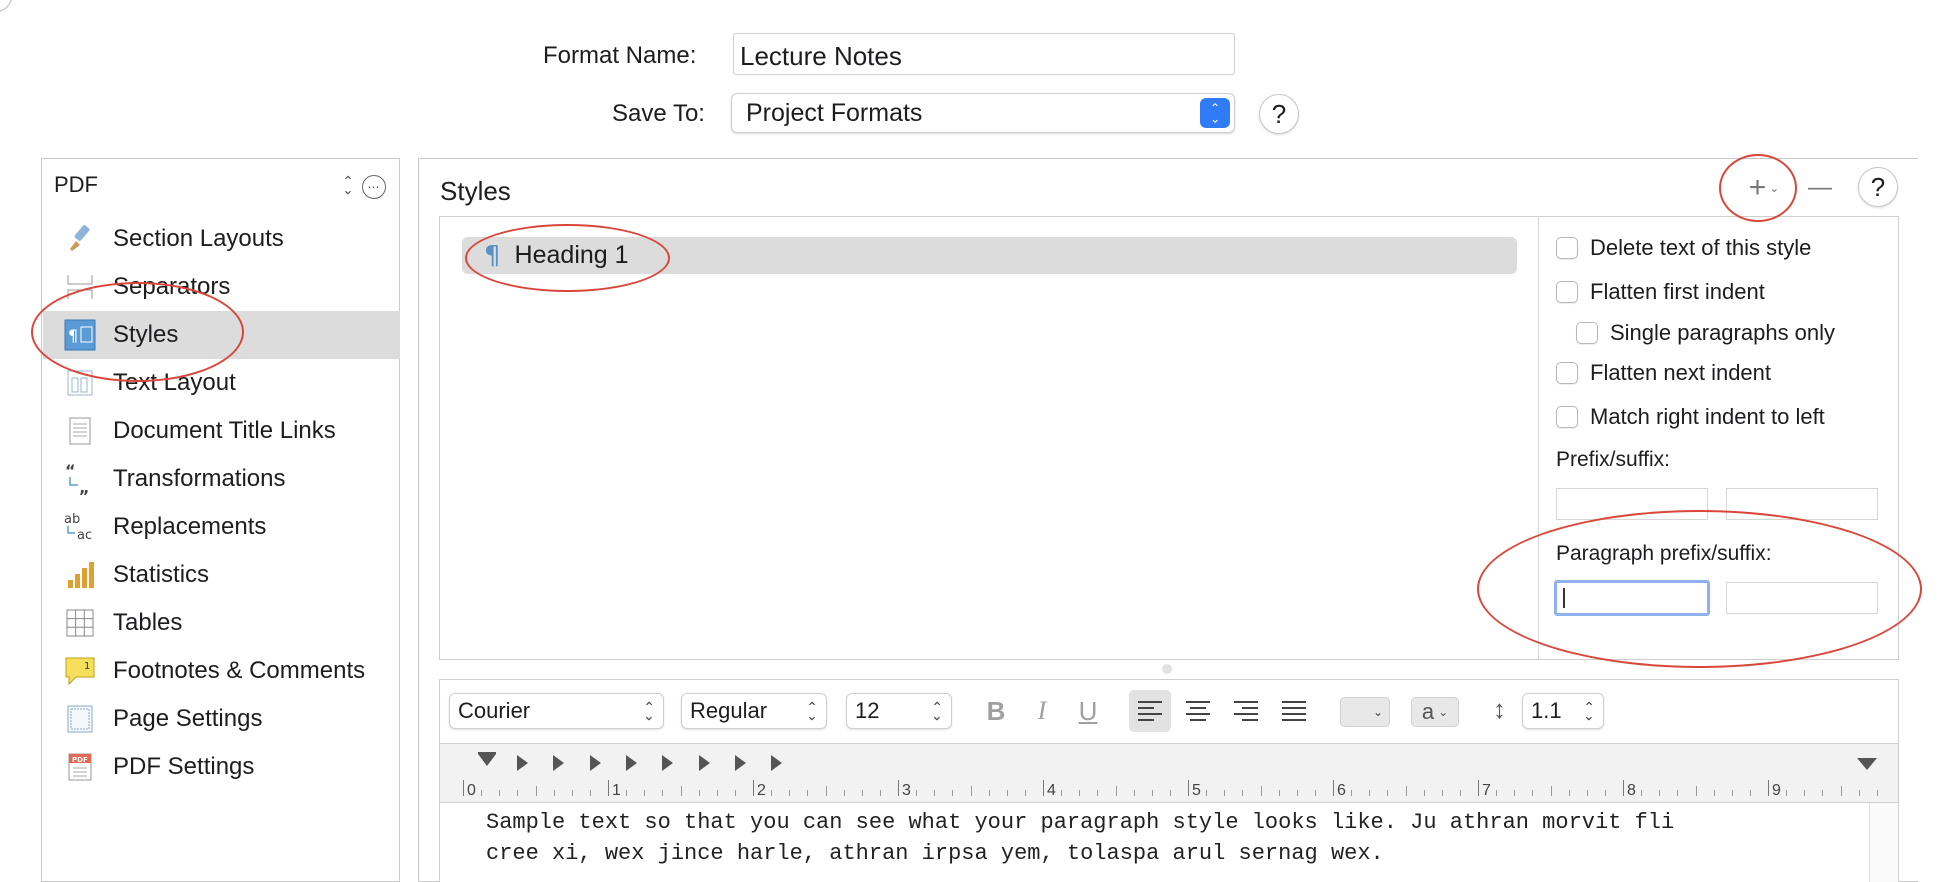 The height and width of the screenshot is (882, 1948). What do you see at coordinates (172, 286) in the screenshot?
I see `sidebar-item-label: Separators` at bounding box center [172, 286].